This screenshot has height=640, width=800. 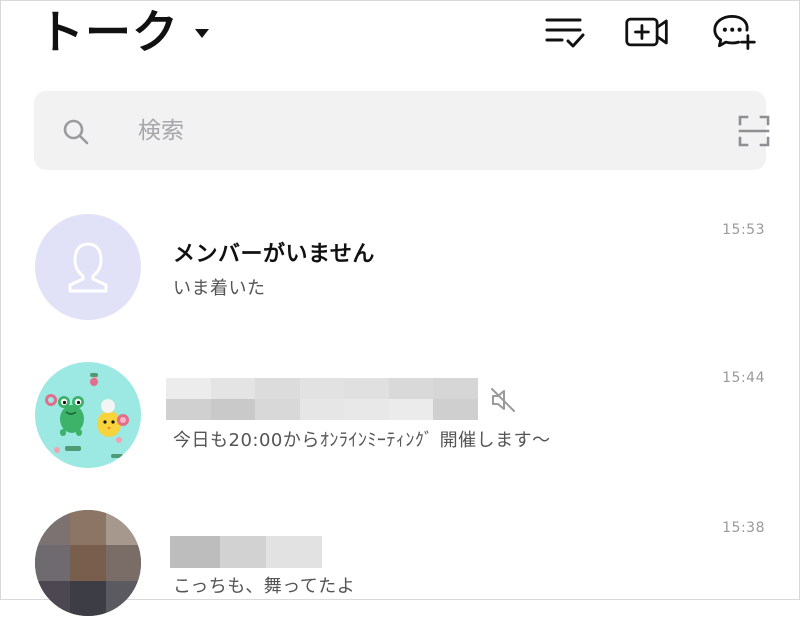 I want to click on person-icon, so click(x=88, y=267).